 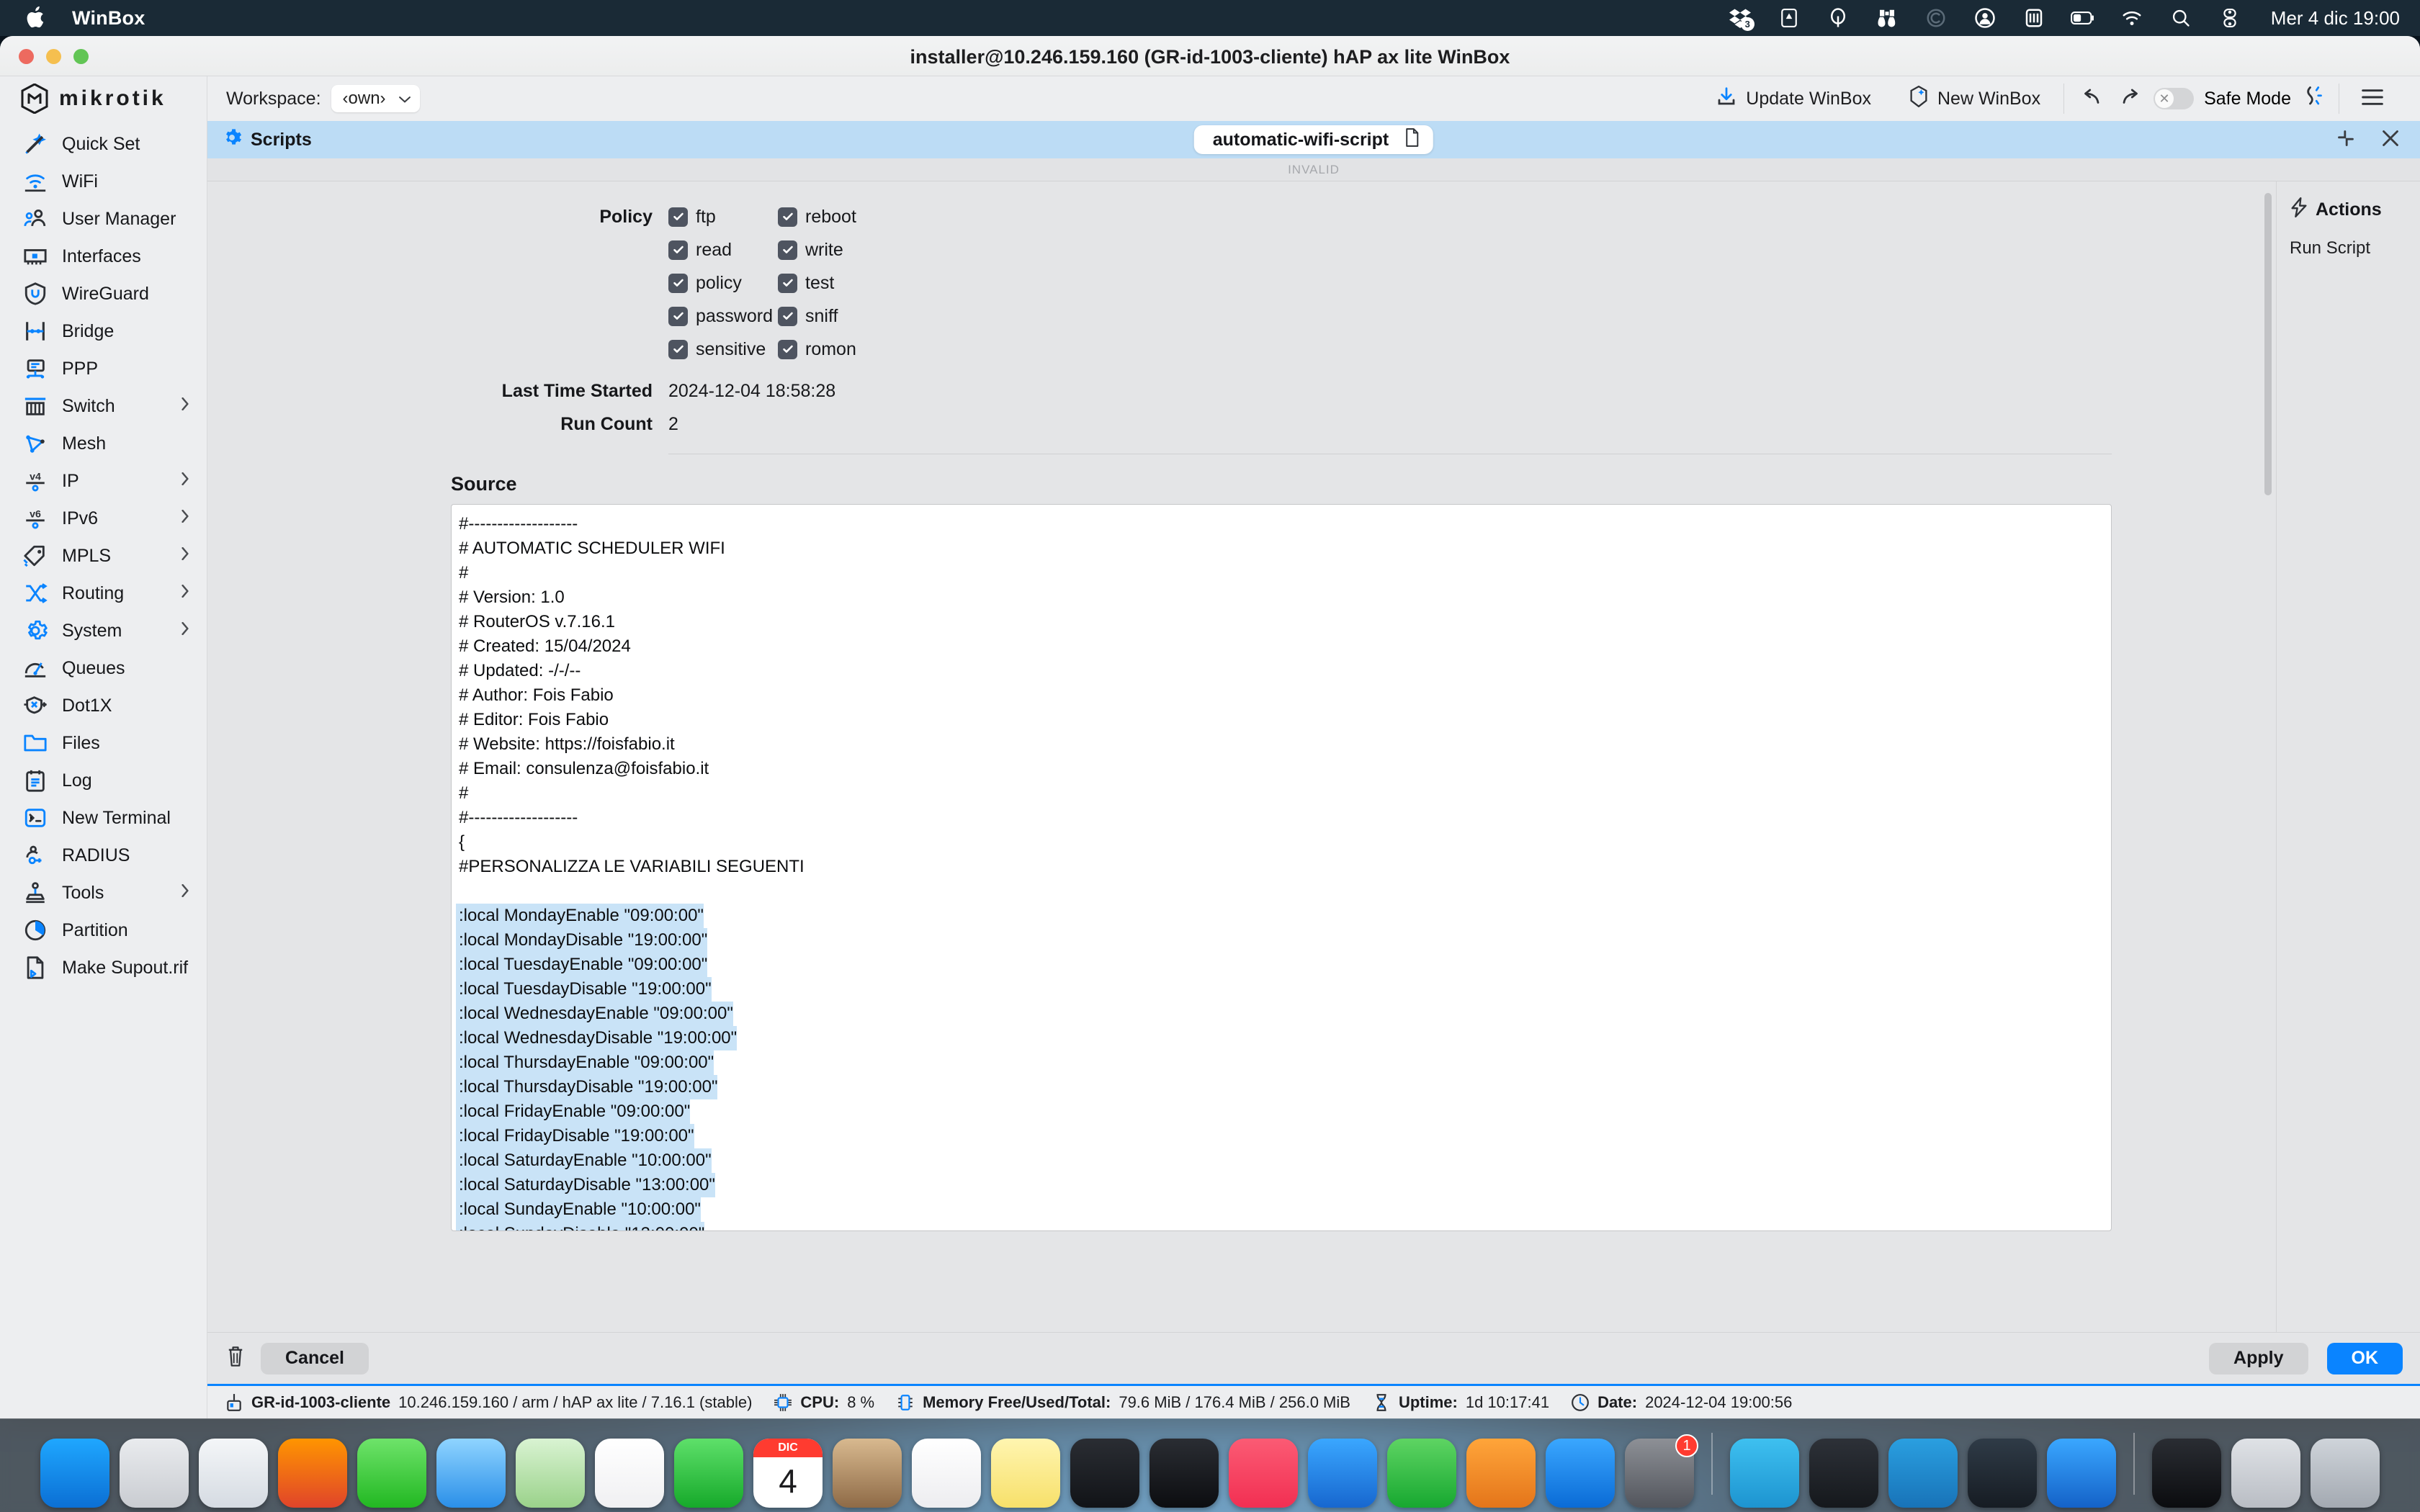 What do you see at coordinates (103, 855) in the screenshot?
I see `sidebar-item-radius: RADIUS` at bounding box center [103, 855].